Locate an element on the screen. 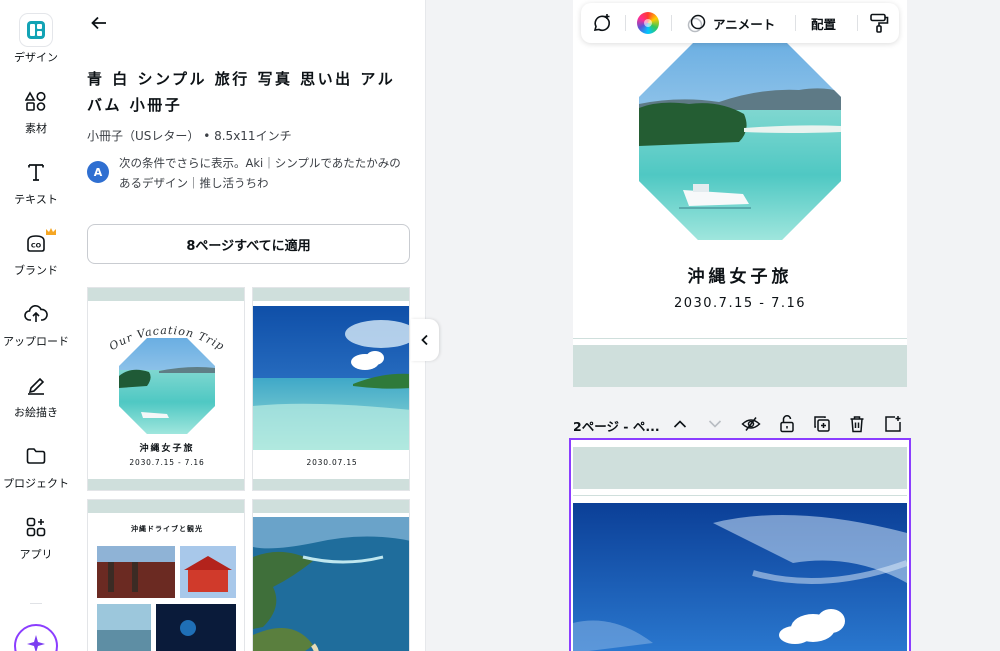 This screenshot has width=1000, height=651. page-thumbnail-1: Our Vacation Trip 沖縄女子旅 2030.7.15 - 7.16 is located at coordinates (166, 389).